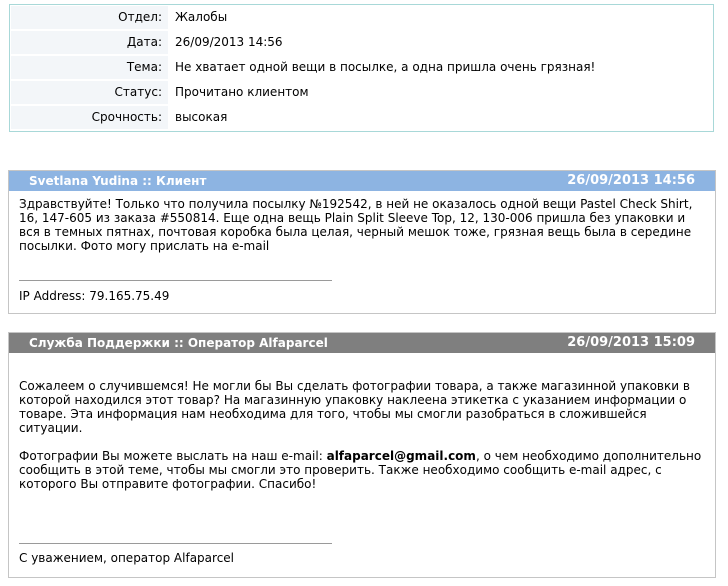 This screenshot has height=586, width=728. What do you see at coordinates (631, 180) in the screenshot?
I see `message-date: 26/09/2013 14:56` at bounding box center [631, 180].